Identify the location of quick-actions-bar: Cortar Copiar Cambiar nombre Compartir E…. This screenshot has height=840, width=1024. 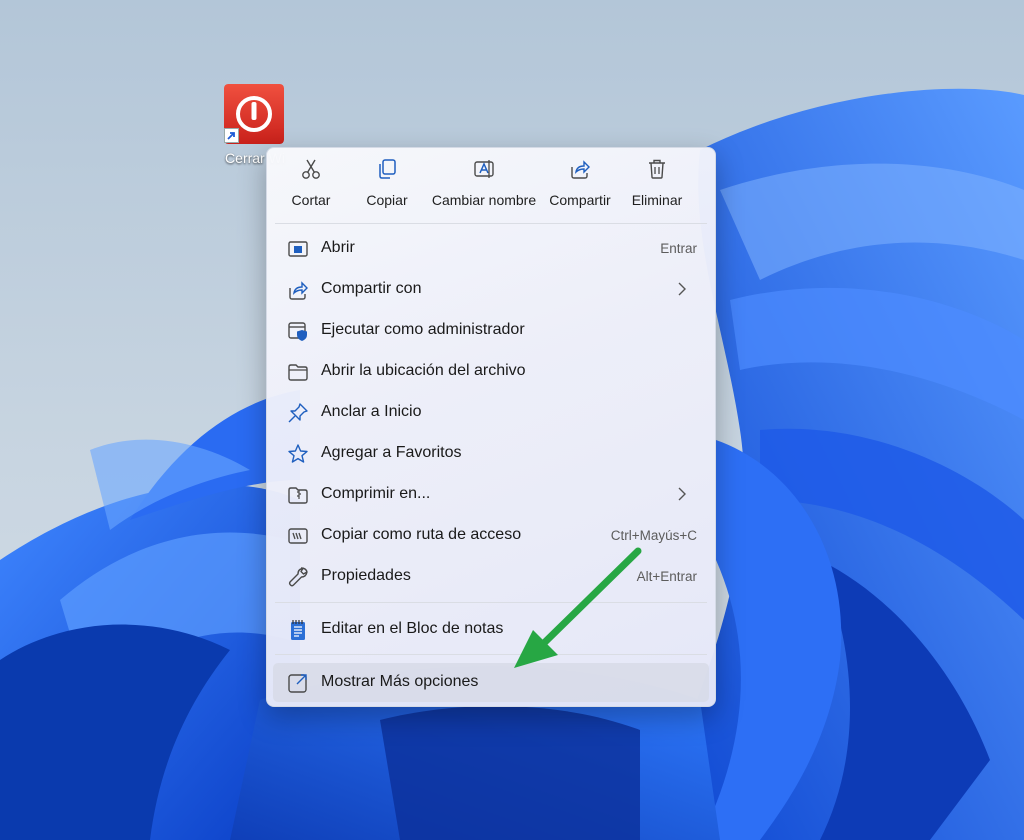
(491, 185).